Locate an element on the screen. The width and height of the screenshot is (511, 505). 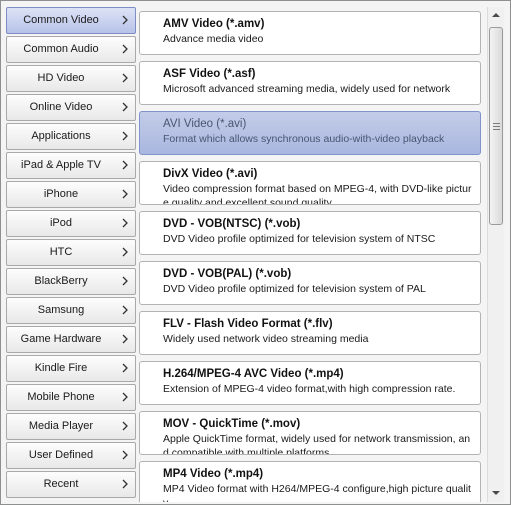
format-title: AMV Video (*.amv) is located at coordinates (214, 24).